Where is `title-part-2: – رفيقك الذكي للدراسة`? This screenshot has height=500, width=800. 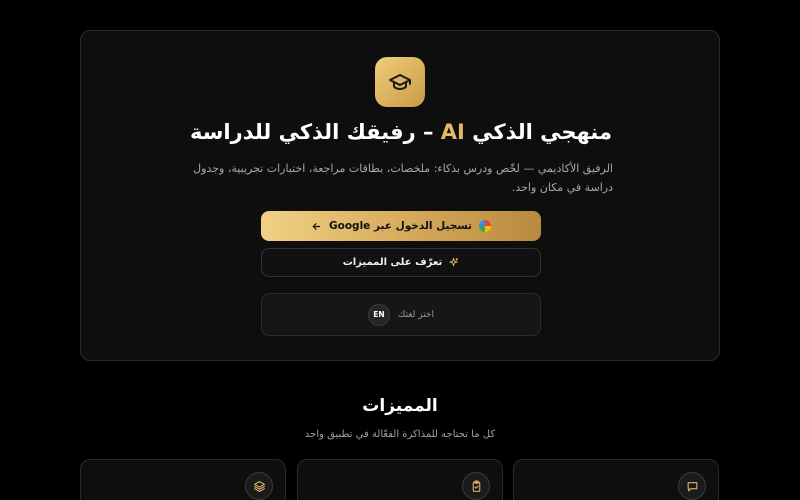
title-part-2: – رفيقك الذكي للدراسة is located at coordinates (315, 132).